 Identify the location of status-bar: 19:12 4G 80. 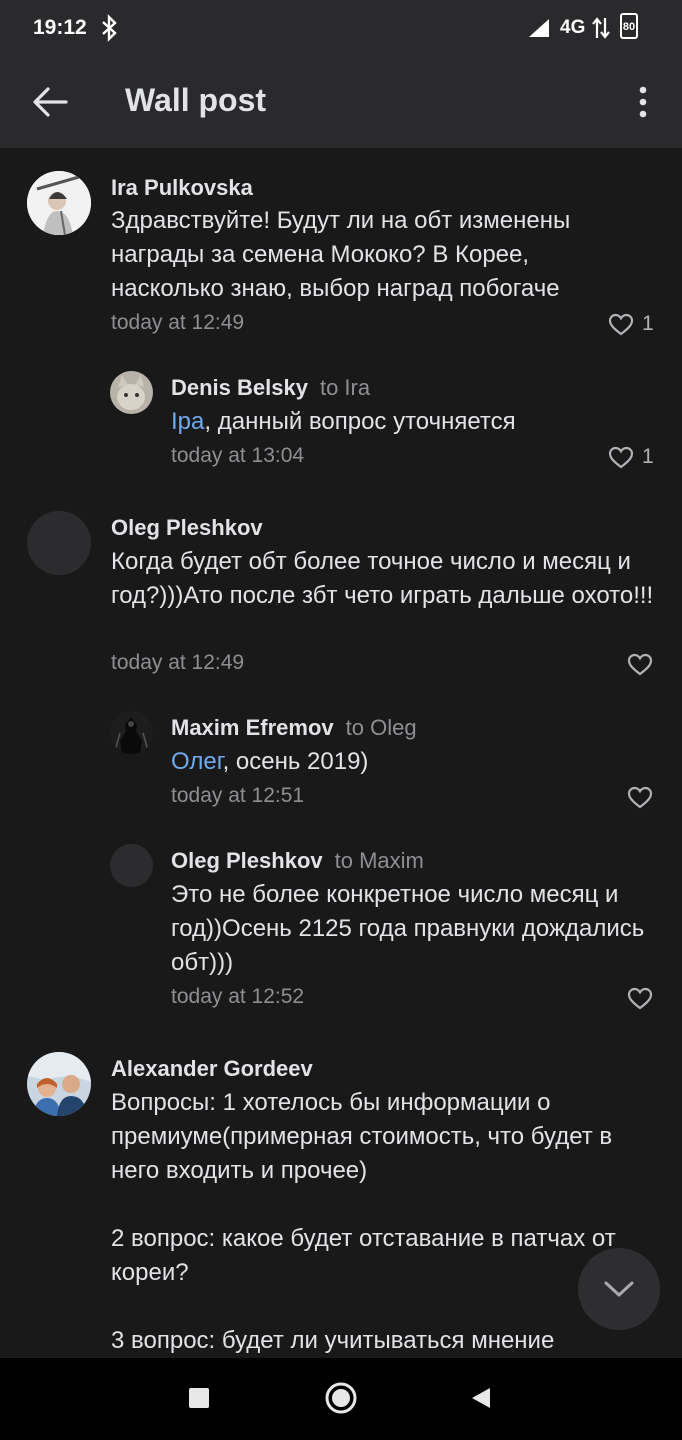
(341, 28).